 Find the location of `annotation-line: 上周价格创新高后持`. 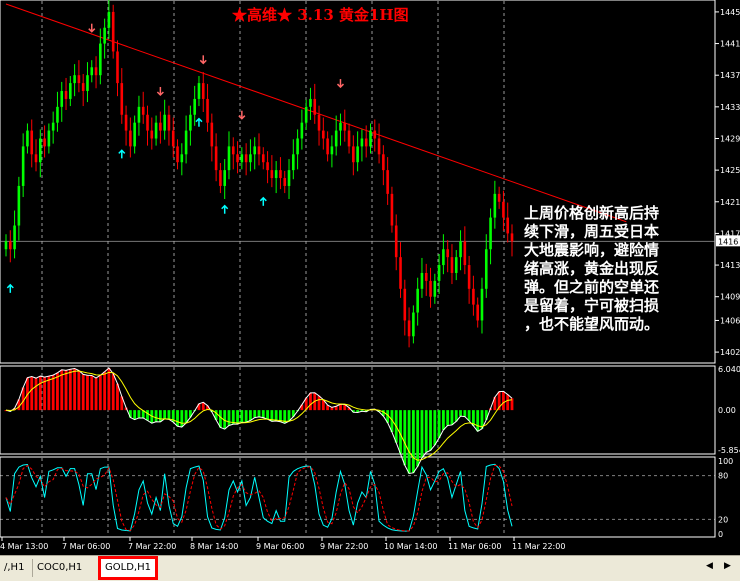

annotation-line: 上周价格创新高后持 is located at coordinates (591, 213).